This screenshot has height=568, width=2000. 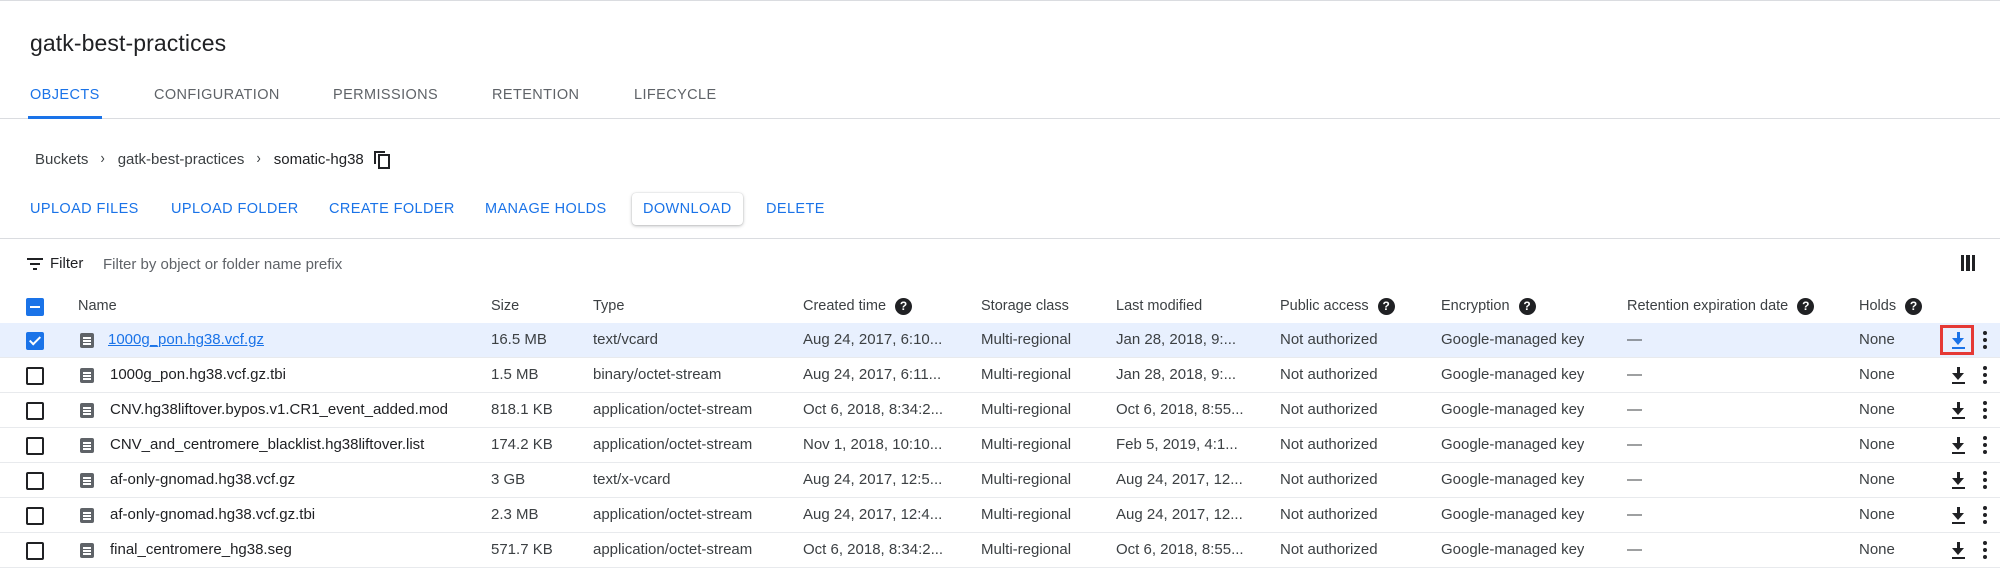 I want to click on upload-folder-button: UPLOAD FOLDER, so click(x=235, y=209).